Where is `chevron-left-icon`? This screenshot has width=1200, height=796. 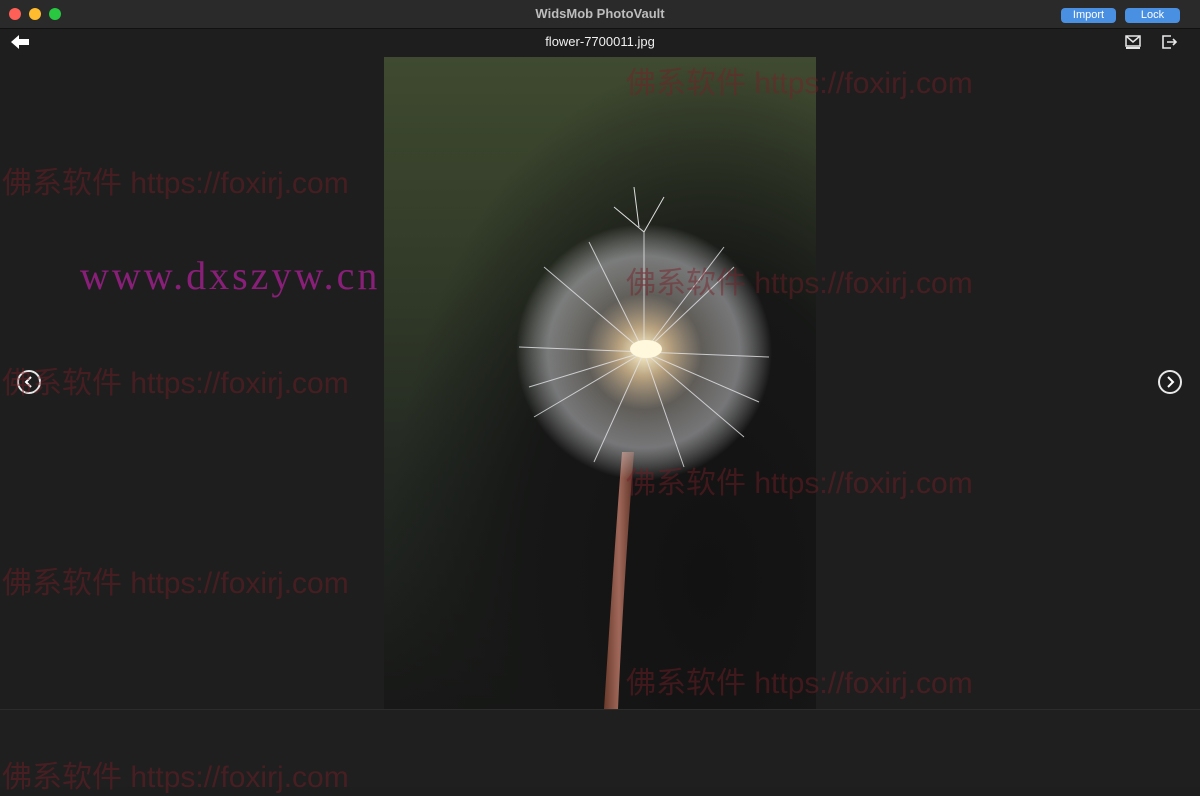 chevron-left-icon is located at coordinates (28, 382).